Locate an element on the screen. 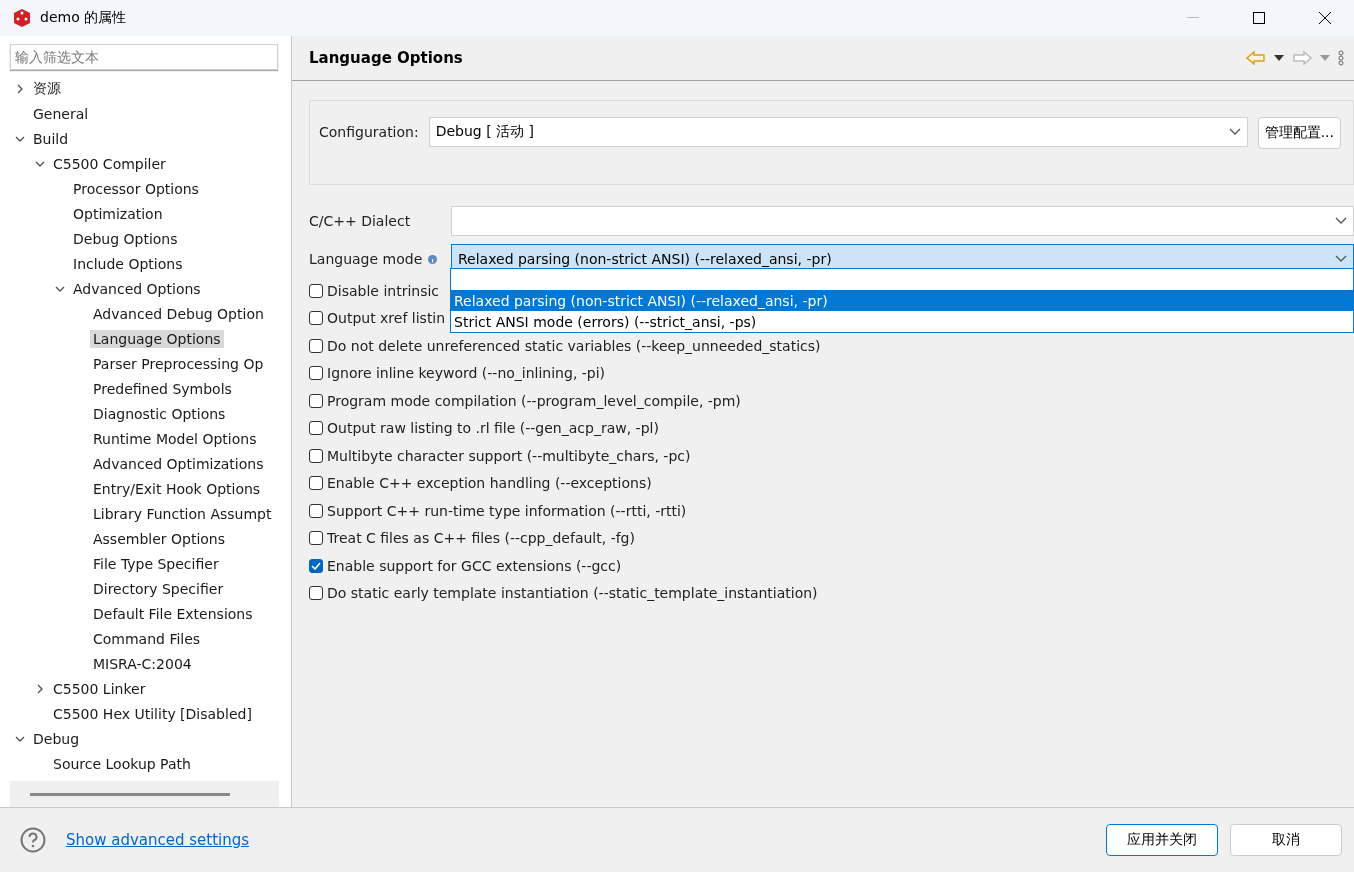 The height and width of the screenshot is (872, 1354). maximize-icon is located at coordinates (1259, 18).